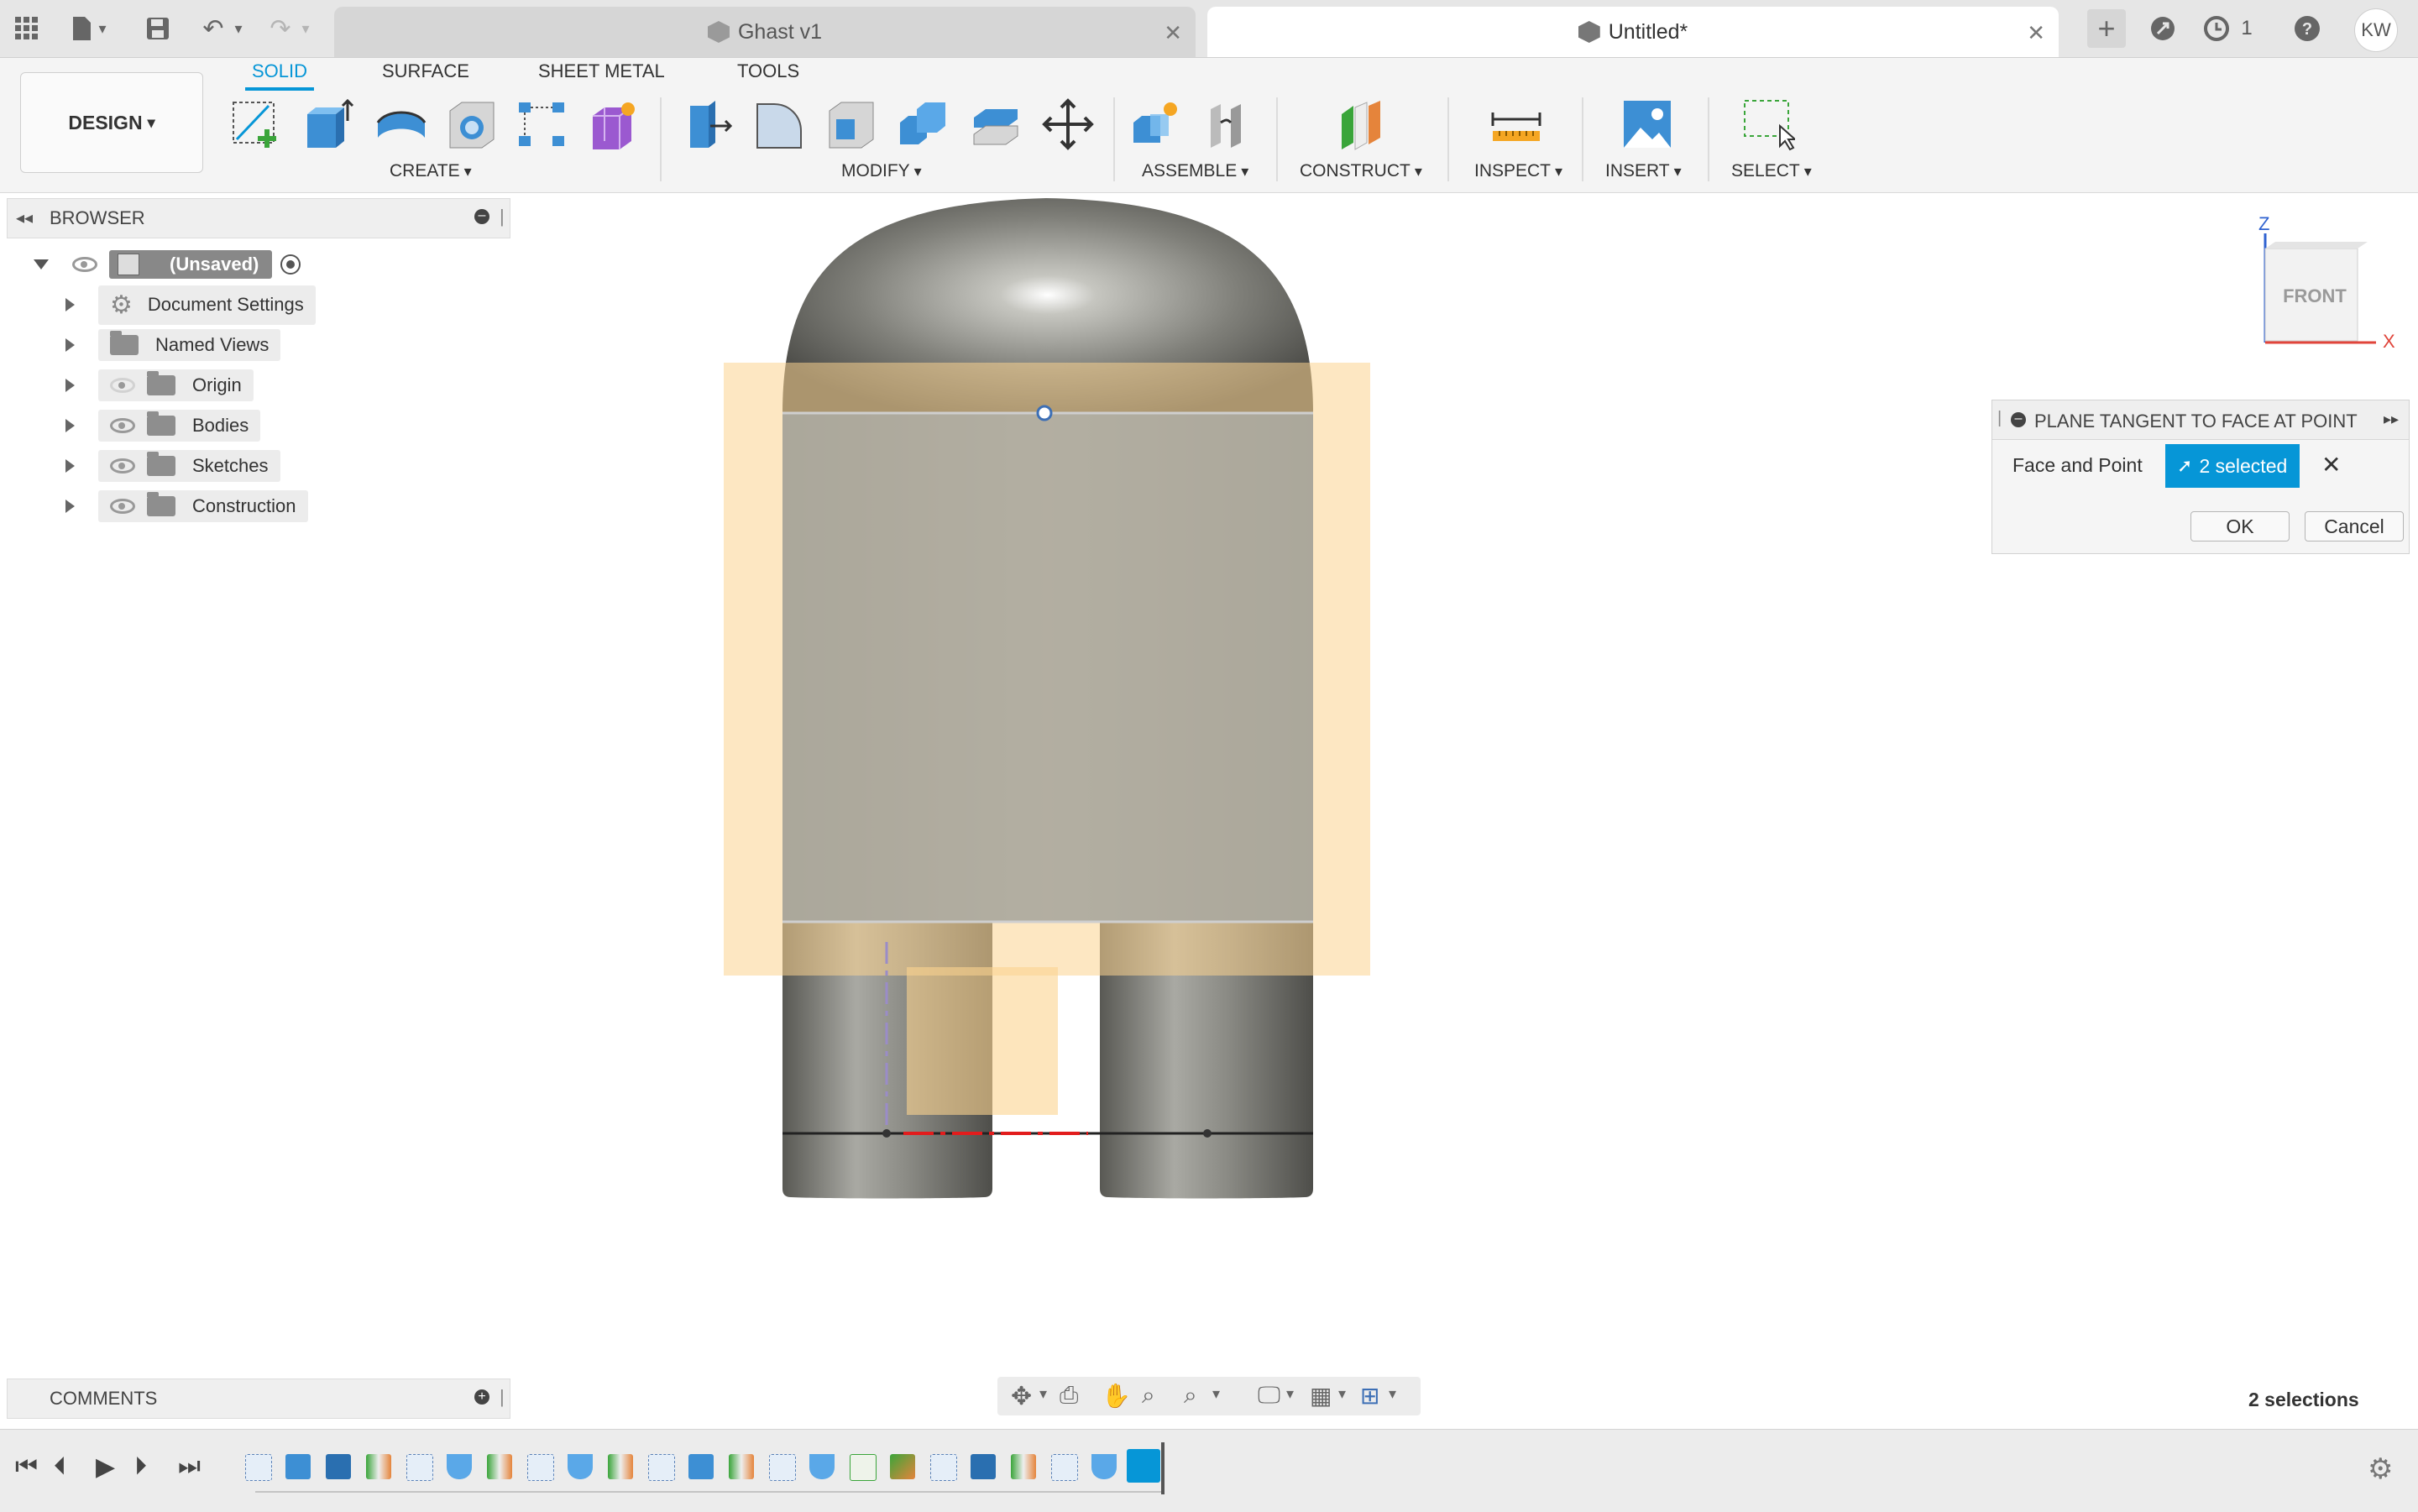  What do you see at coordinates (1361, 171) in the screenshot?
I see `construct-menu: CONSTRUCT` at bounding box center [1361, 171].